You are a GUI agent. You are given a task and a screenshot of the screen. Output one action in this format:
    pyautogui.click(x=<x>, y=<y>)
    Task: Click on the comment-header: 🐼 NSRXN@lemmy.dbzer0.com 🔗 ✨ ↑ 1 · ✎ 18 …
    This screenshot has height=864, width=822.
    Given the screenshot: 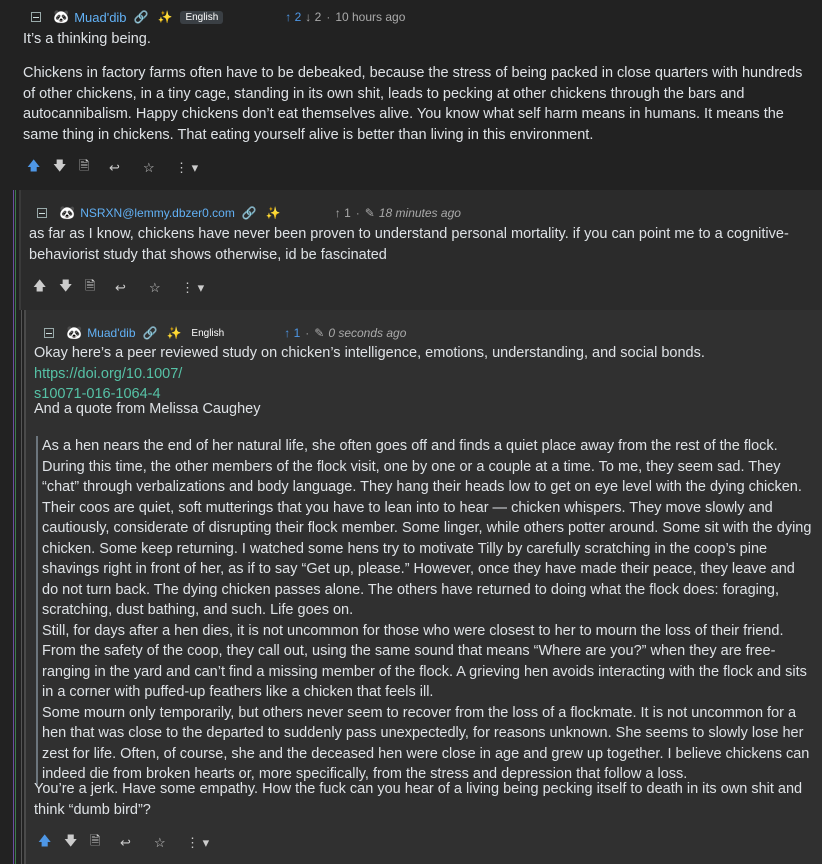 What is the action you would take?
    pyautogui.click(x=249, y=213)
    